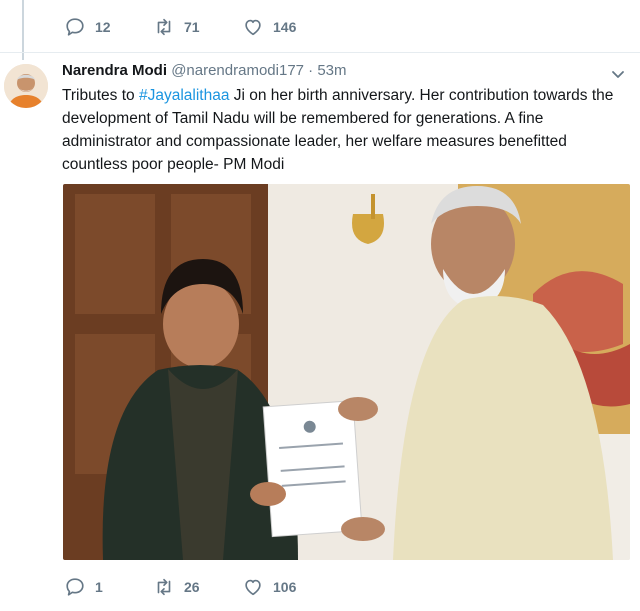 The image size is (640, 611). What do you see at coordinates (23, 30) in the screenshot?
I see `thread-connector-line` at bounding box center [23, 30].